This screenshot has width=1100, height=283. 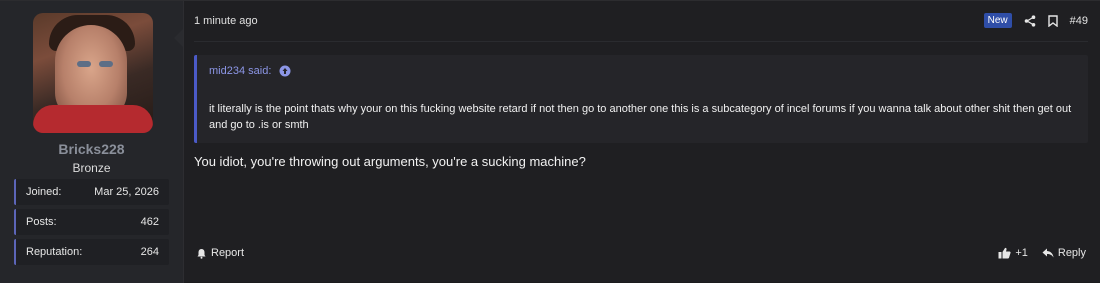 What do you see at coordinates (997, 20) in the screenshot?
I see `new-badge: New` at bounding box center [997, 20].